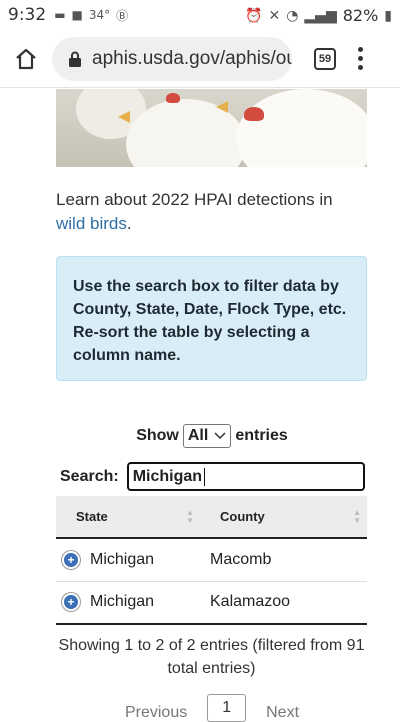 The width and height of the screenshot is (400, 722). Describe the element at coordinates (274, 15) in the screenshot. I see `mute-icon: ✕` at that location.